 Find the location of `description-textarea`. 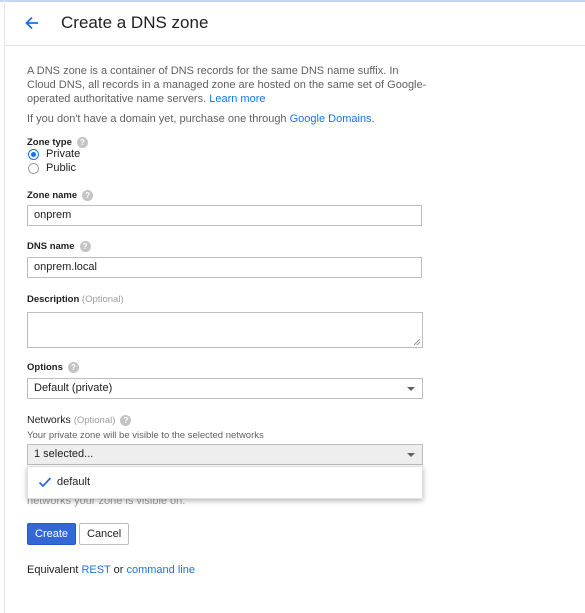

description-textarea is located at coordinates (225, 330).